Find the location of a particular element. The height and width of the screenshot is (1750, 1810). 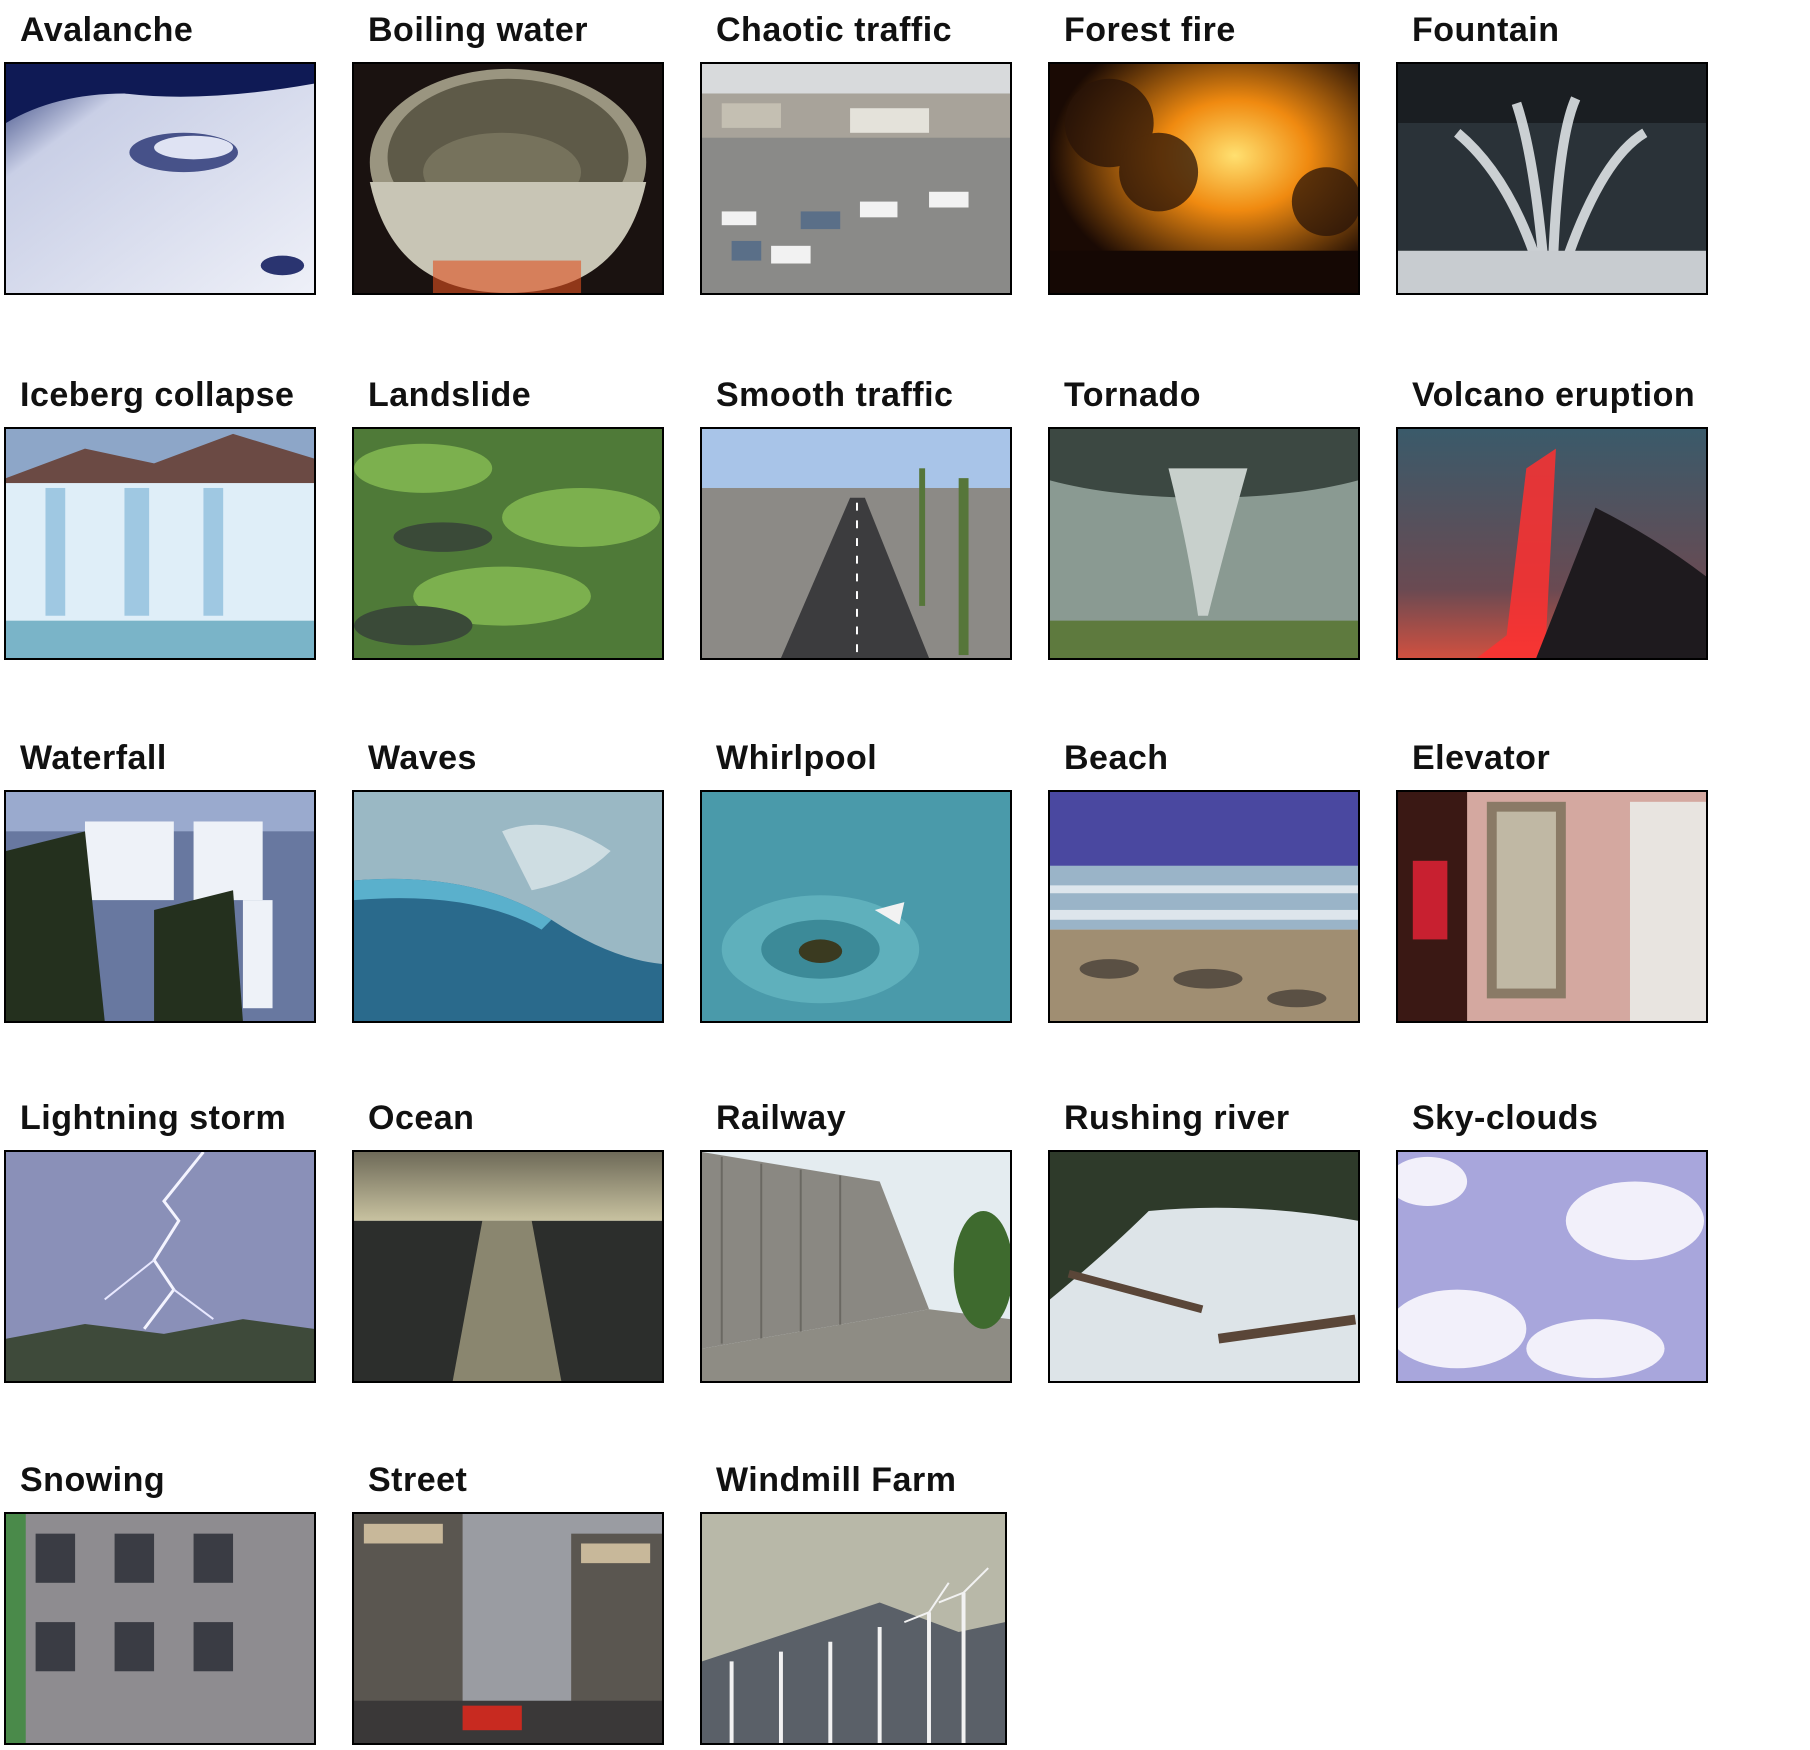

tile-iceberg-collapse: Iceberg collapse is located at coordinates (164, 520).